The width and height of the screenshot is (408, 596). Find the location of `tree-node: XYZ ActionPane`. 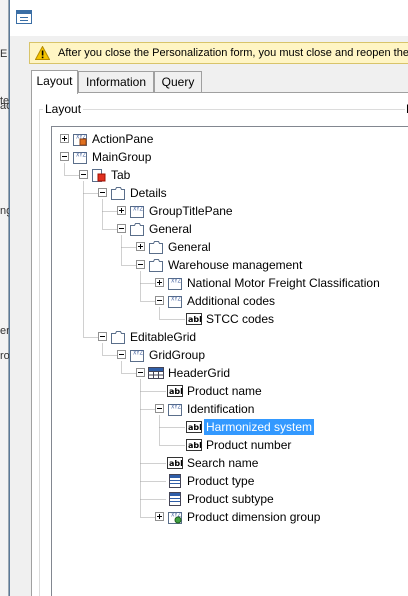

tree-node: XYZ ActionPane is located at coordinates (230, 139).